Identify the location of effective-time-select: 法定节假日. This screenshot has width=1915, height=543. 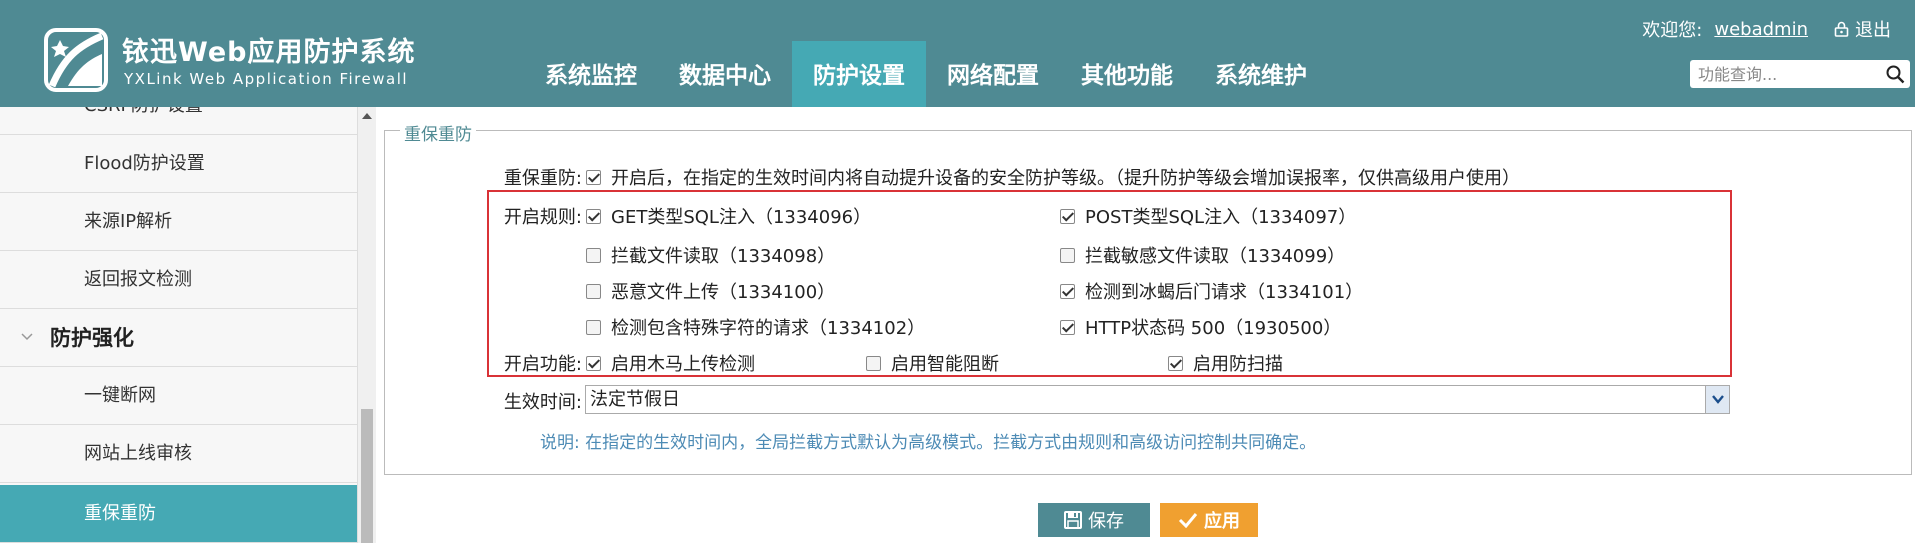
(1157, 399).